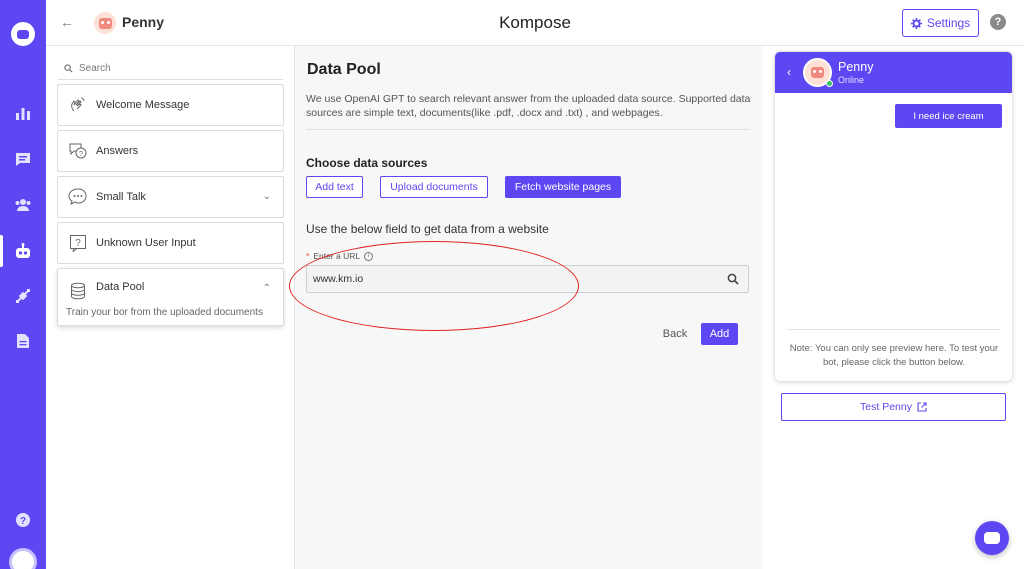 The image size is (1024, 569). What do you see at coordinates (23, 34) in the screenshot?
I see `chat-logo-icon` at bounding box center [23, 34].